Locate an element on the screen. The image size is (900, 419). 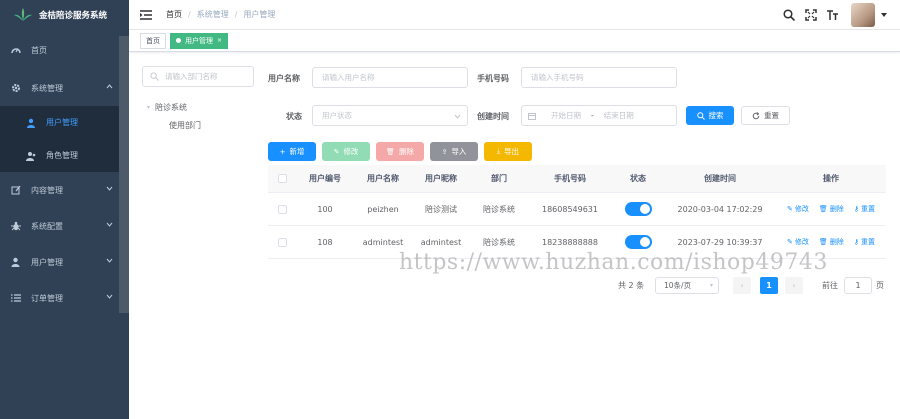
chevron-right-icon: › is located at coordinates (794, 285).